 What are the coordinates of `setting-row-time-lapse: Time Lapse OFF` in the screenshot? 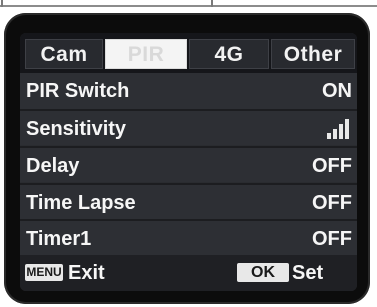 It's located at (188, 201).